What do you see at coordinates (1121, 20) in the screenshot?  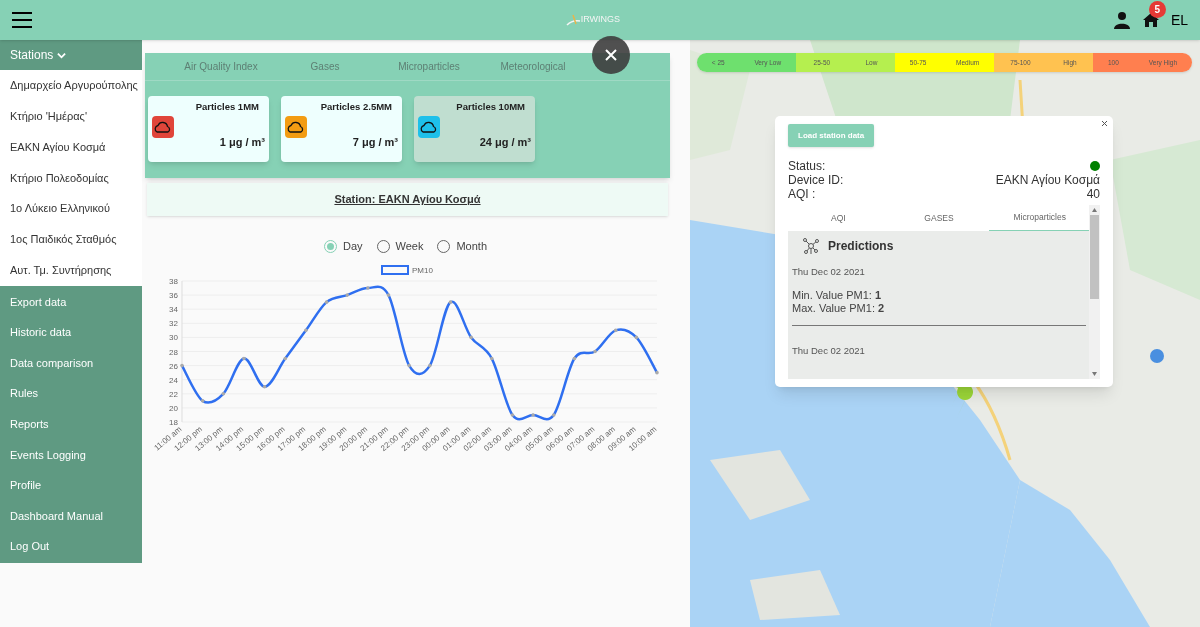 I see `user-icon` at bounding box center [1121, 20].